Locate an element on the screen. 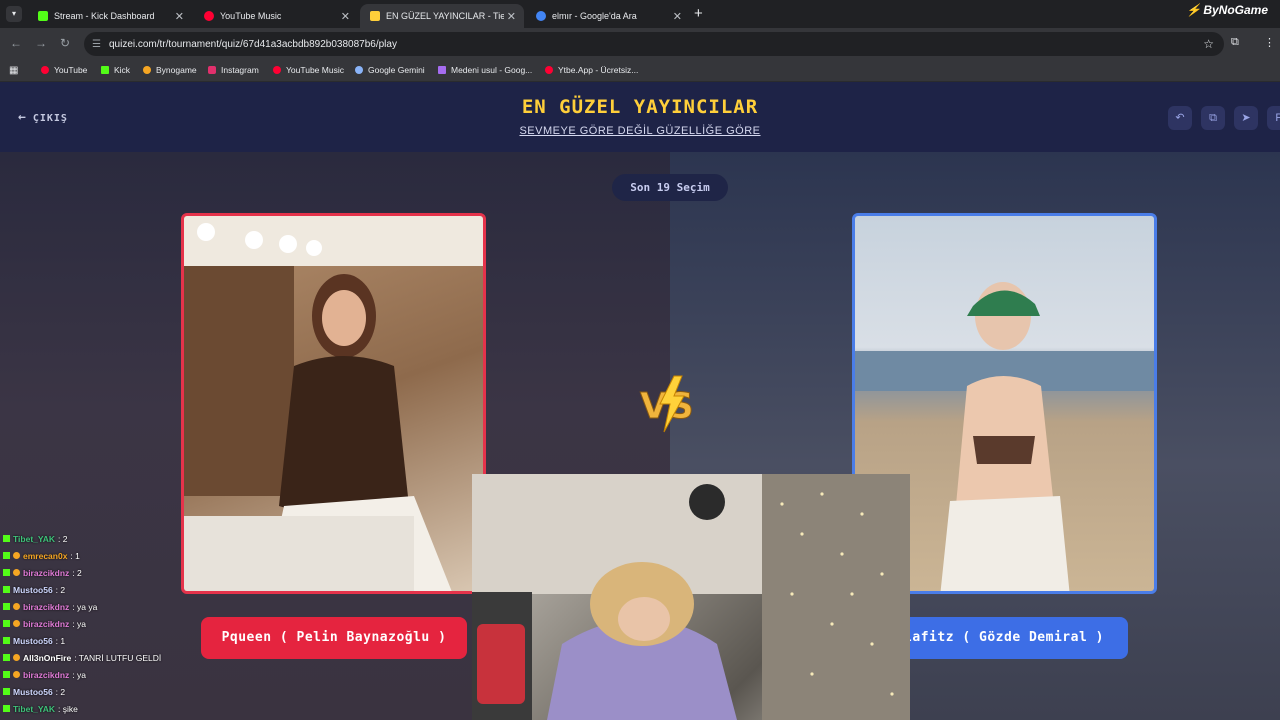 The image size is (1280, 720). instagram-icon is located at coordinates (212, 70).